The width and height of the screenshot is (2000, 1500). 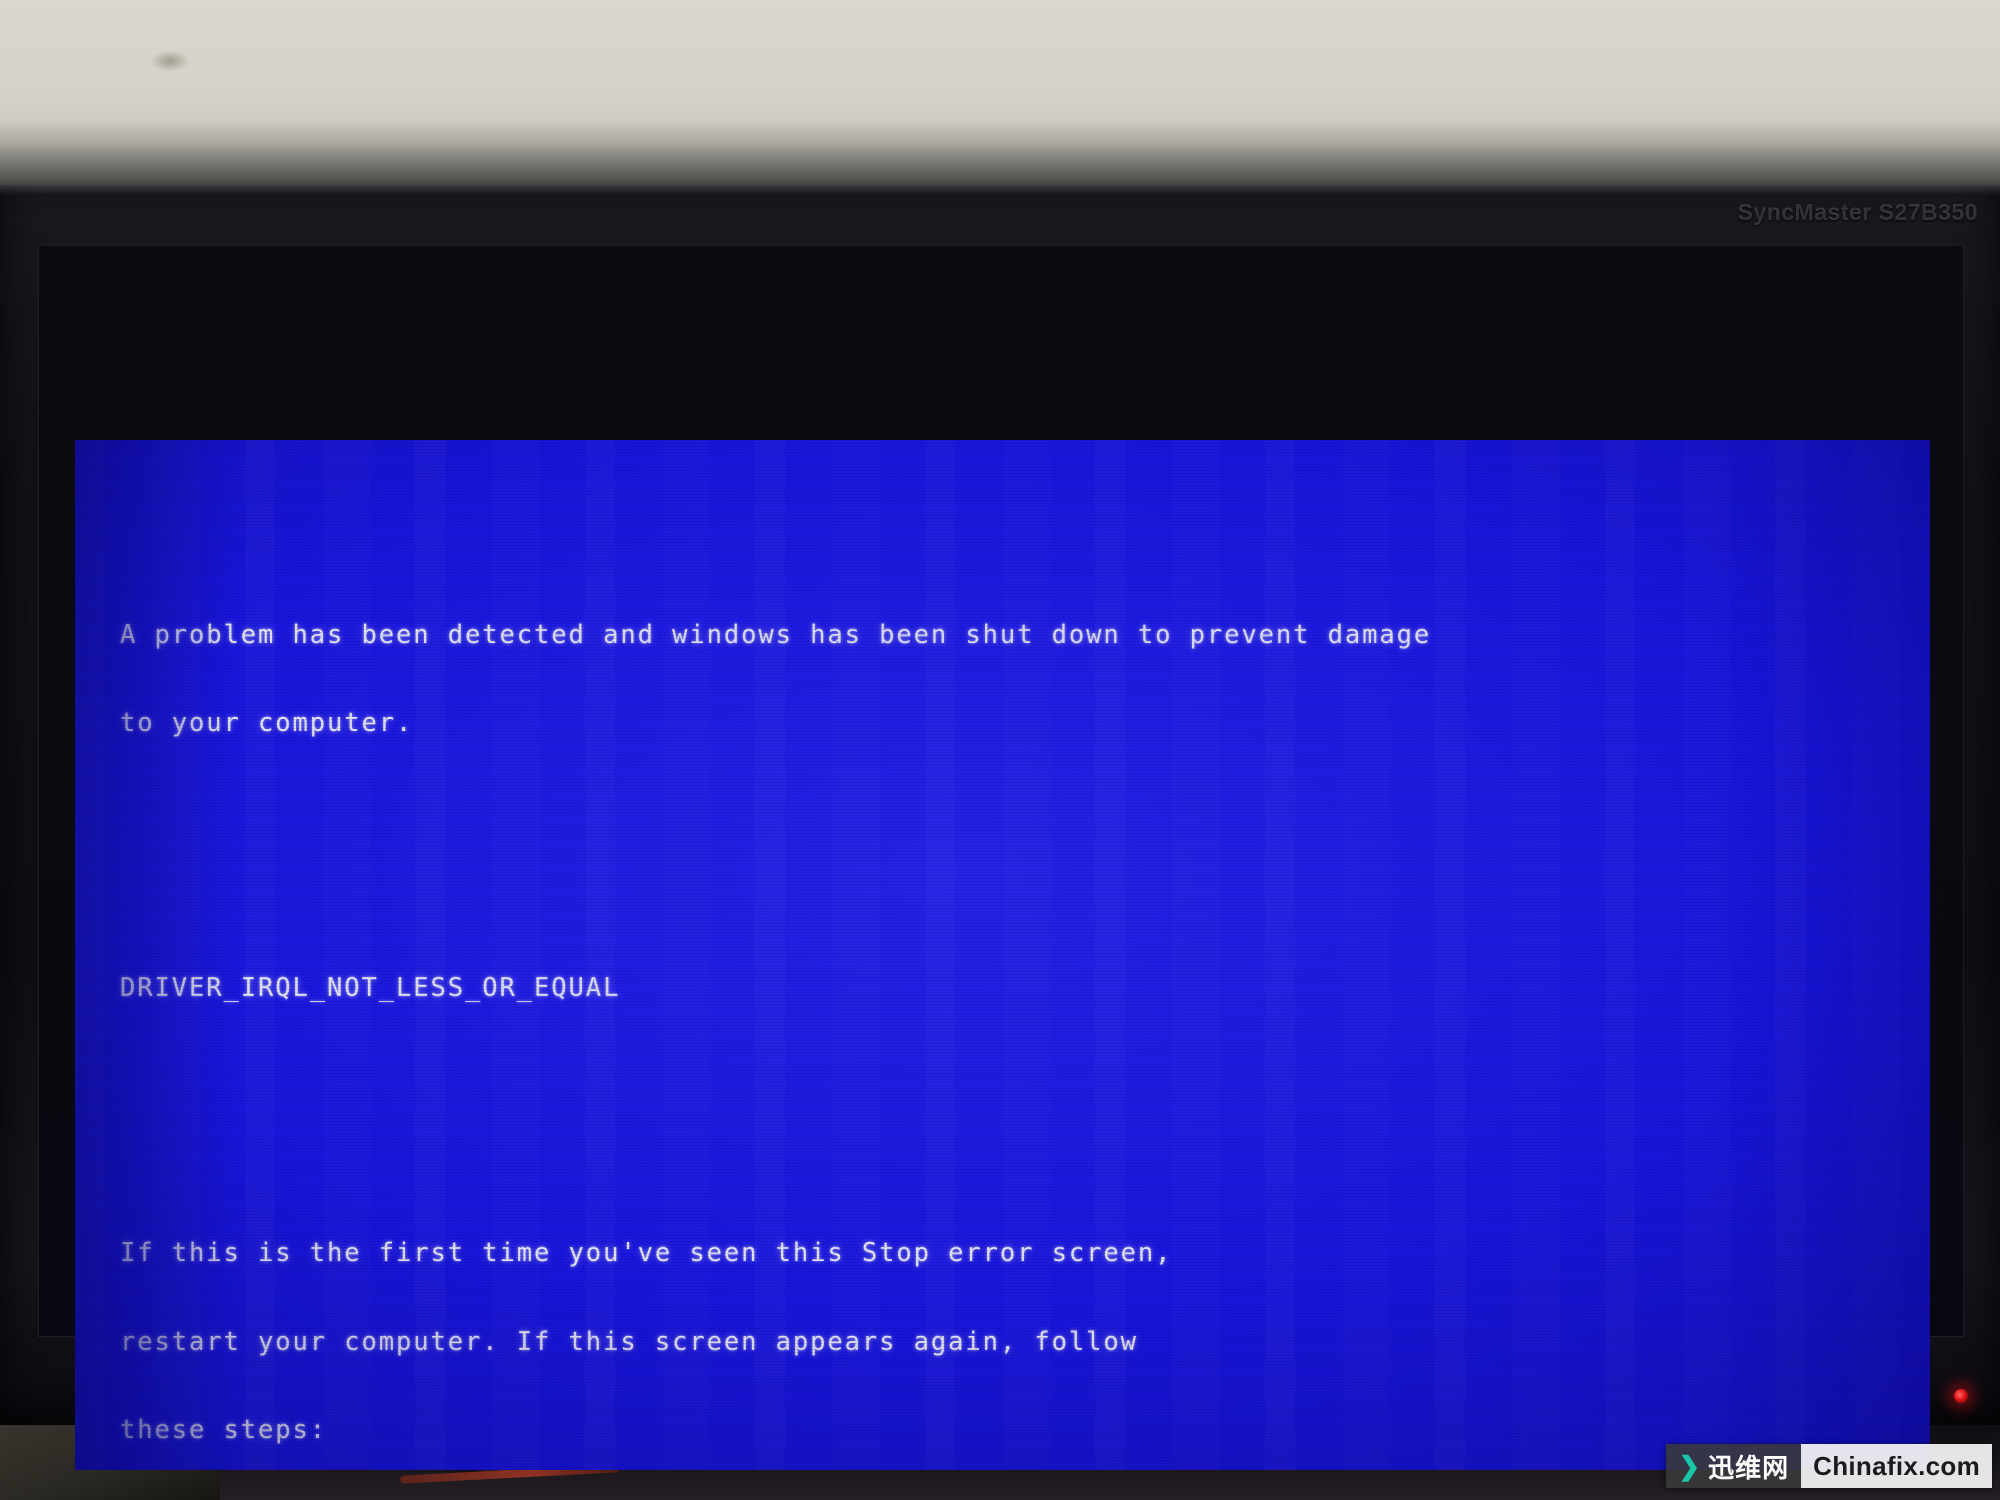 I want to click on watermark-cn-text: 迅维网, so click(x=1749, y=1468).